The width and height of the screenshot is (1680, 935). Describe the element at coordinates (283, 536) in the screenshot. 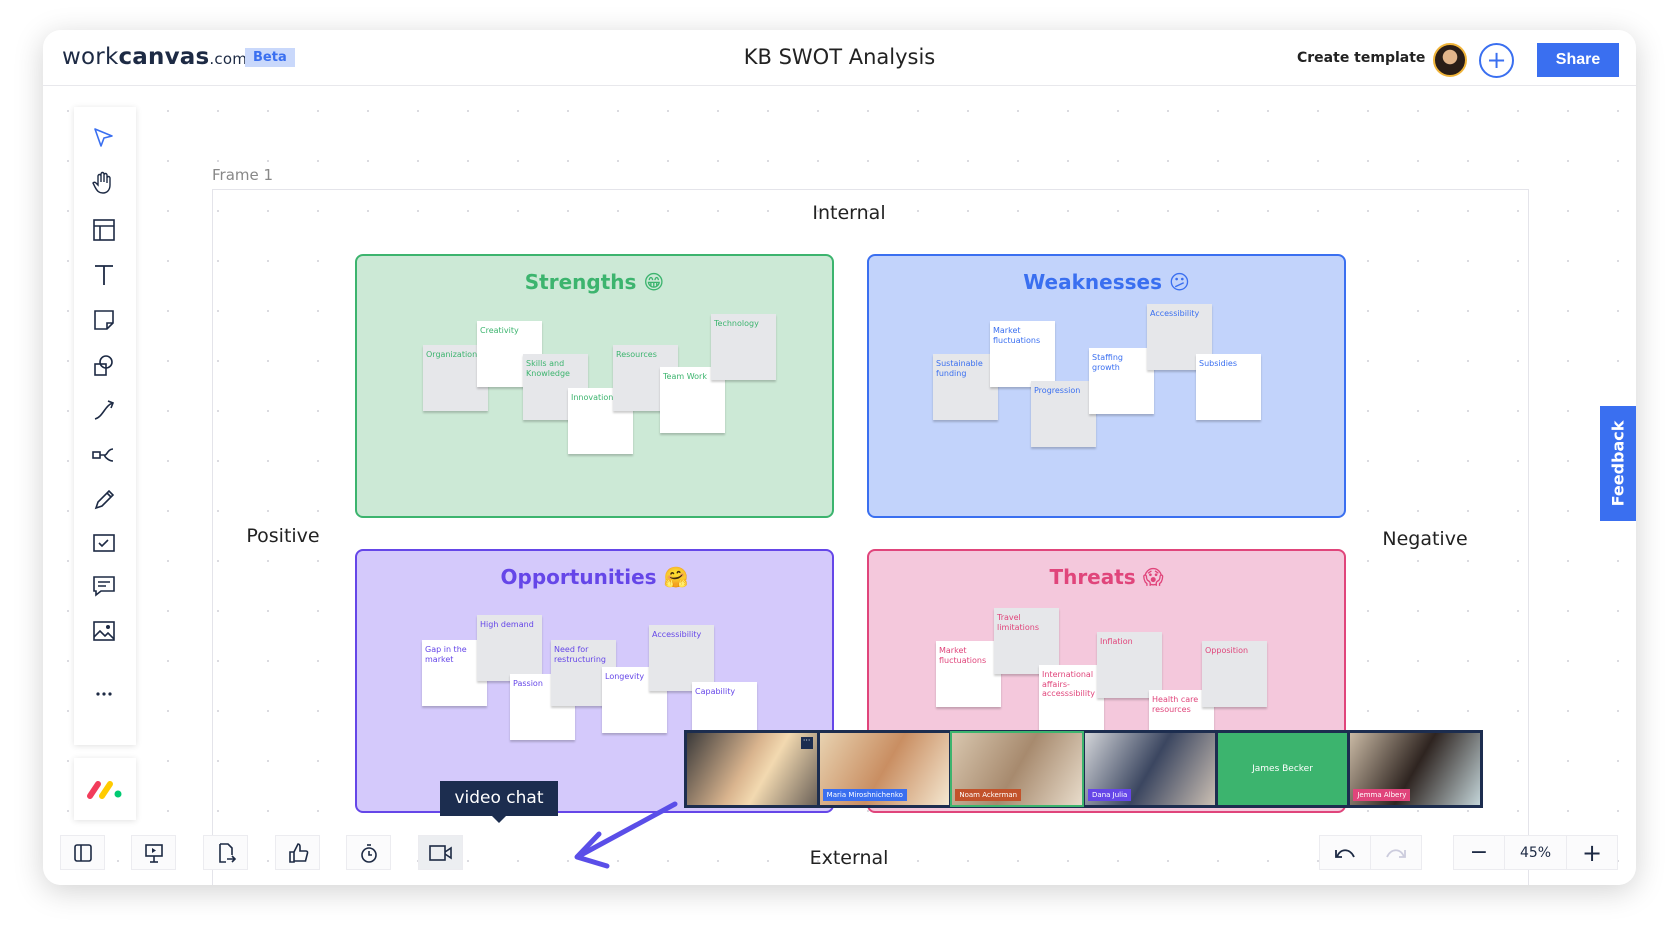

I see `axis-label-positive: Positive` at that location.